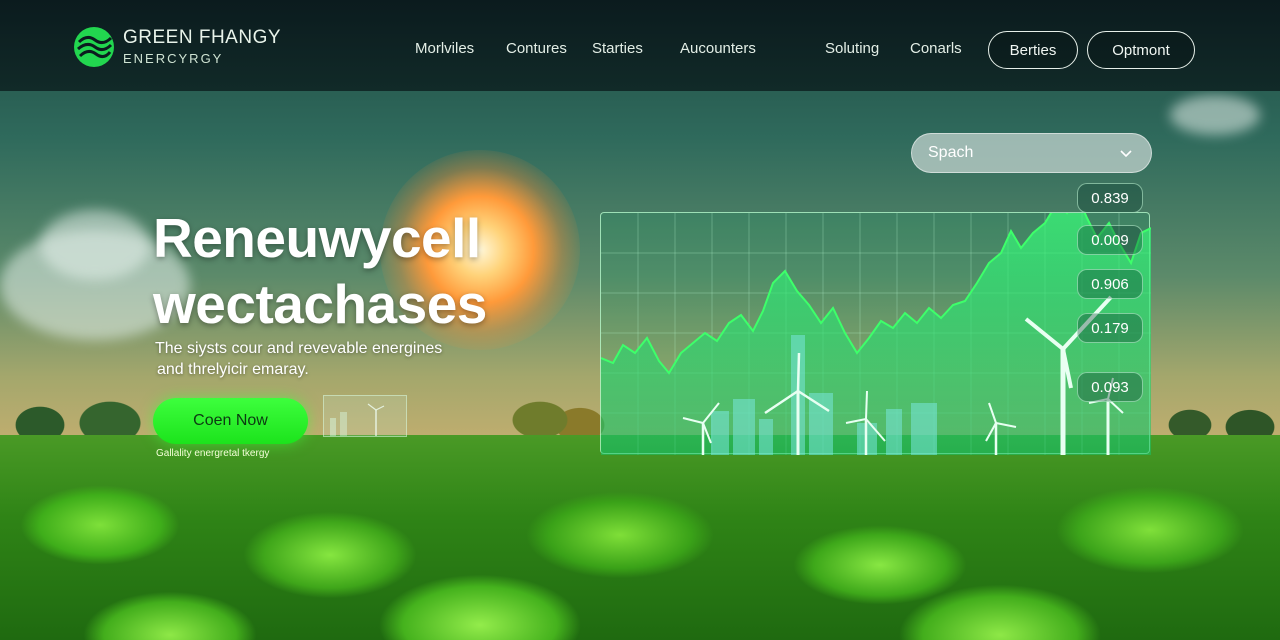 This screenshot has height=640, width=1280. What do you see at coordinates (1126, 154) in the screenshot?
I see `chevron-down-icon` at bounding box center [1126, 154].